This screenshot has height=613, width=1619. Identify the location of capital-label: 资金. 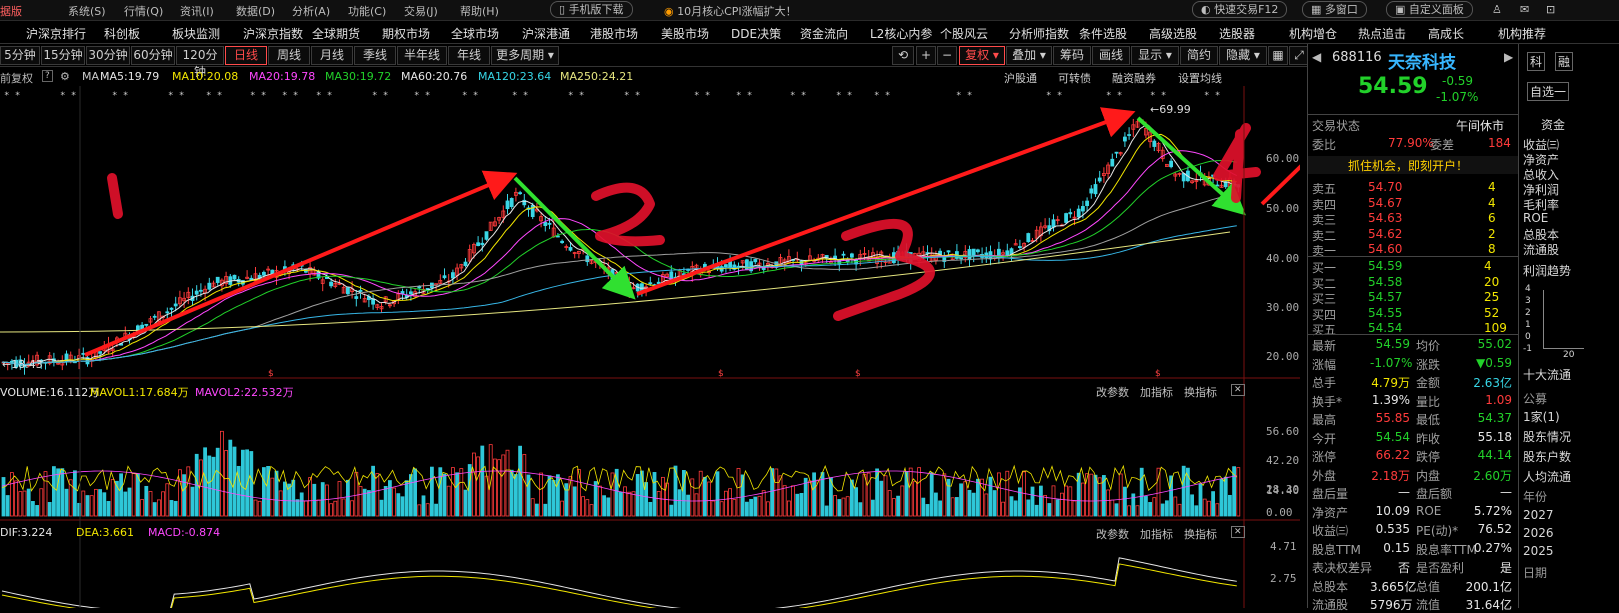
(1553, 124).